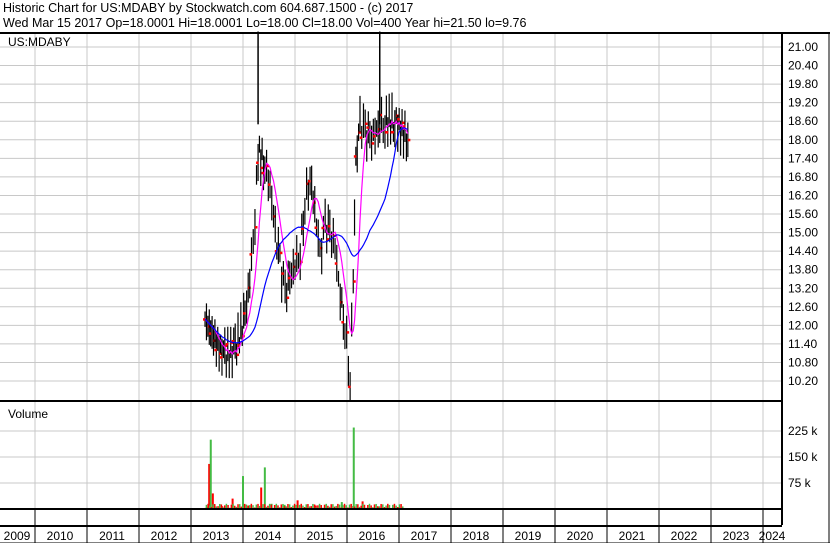 This screenshot has height=543, width=830. Describe the element at coordinates (803, 177) in the screenshot. I see `price-tick-label: 16.80` at that location.